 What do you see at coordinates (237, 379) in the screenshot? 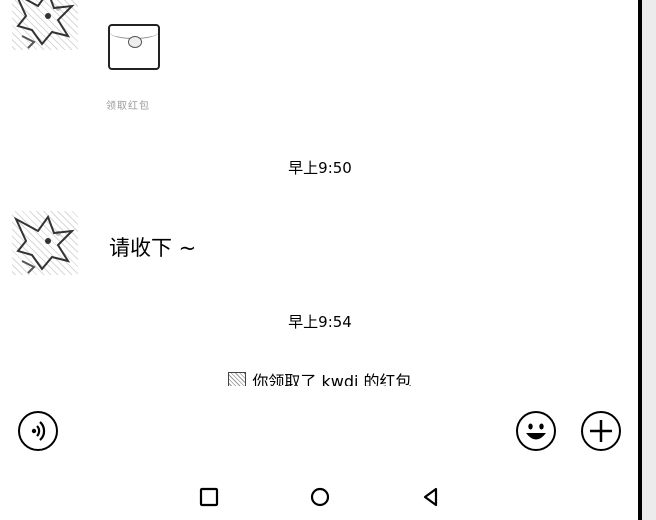
I see `red-packet-icon` at bounding box center [237, 379].